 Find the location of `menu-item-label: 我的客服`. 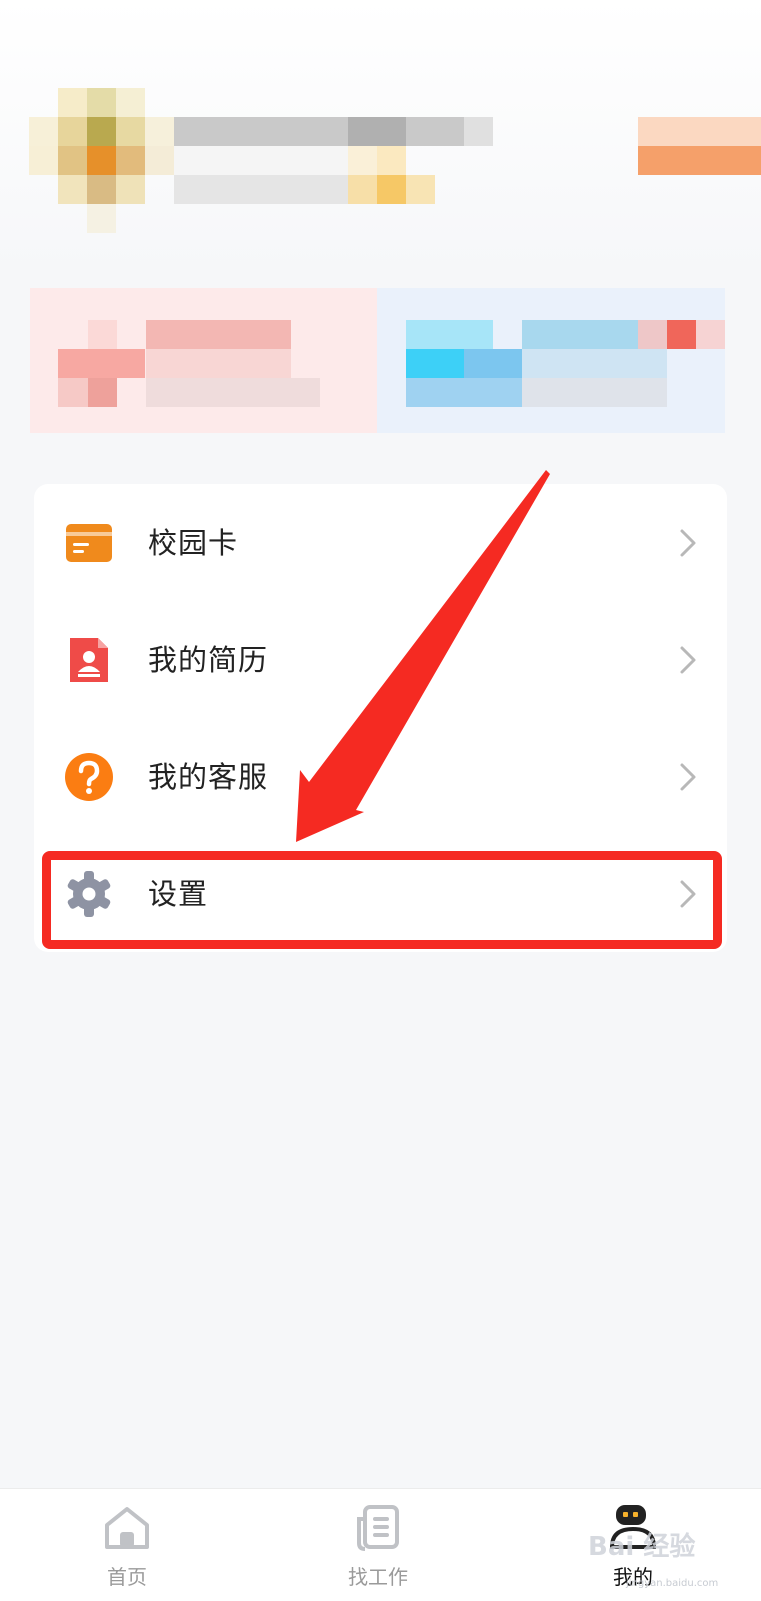

menu-item-label: 我的客服 is located at coordinates (208, 777).